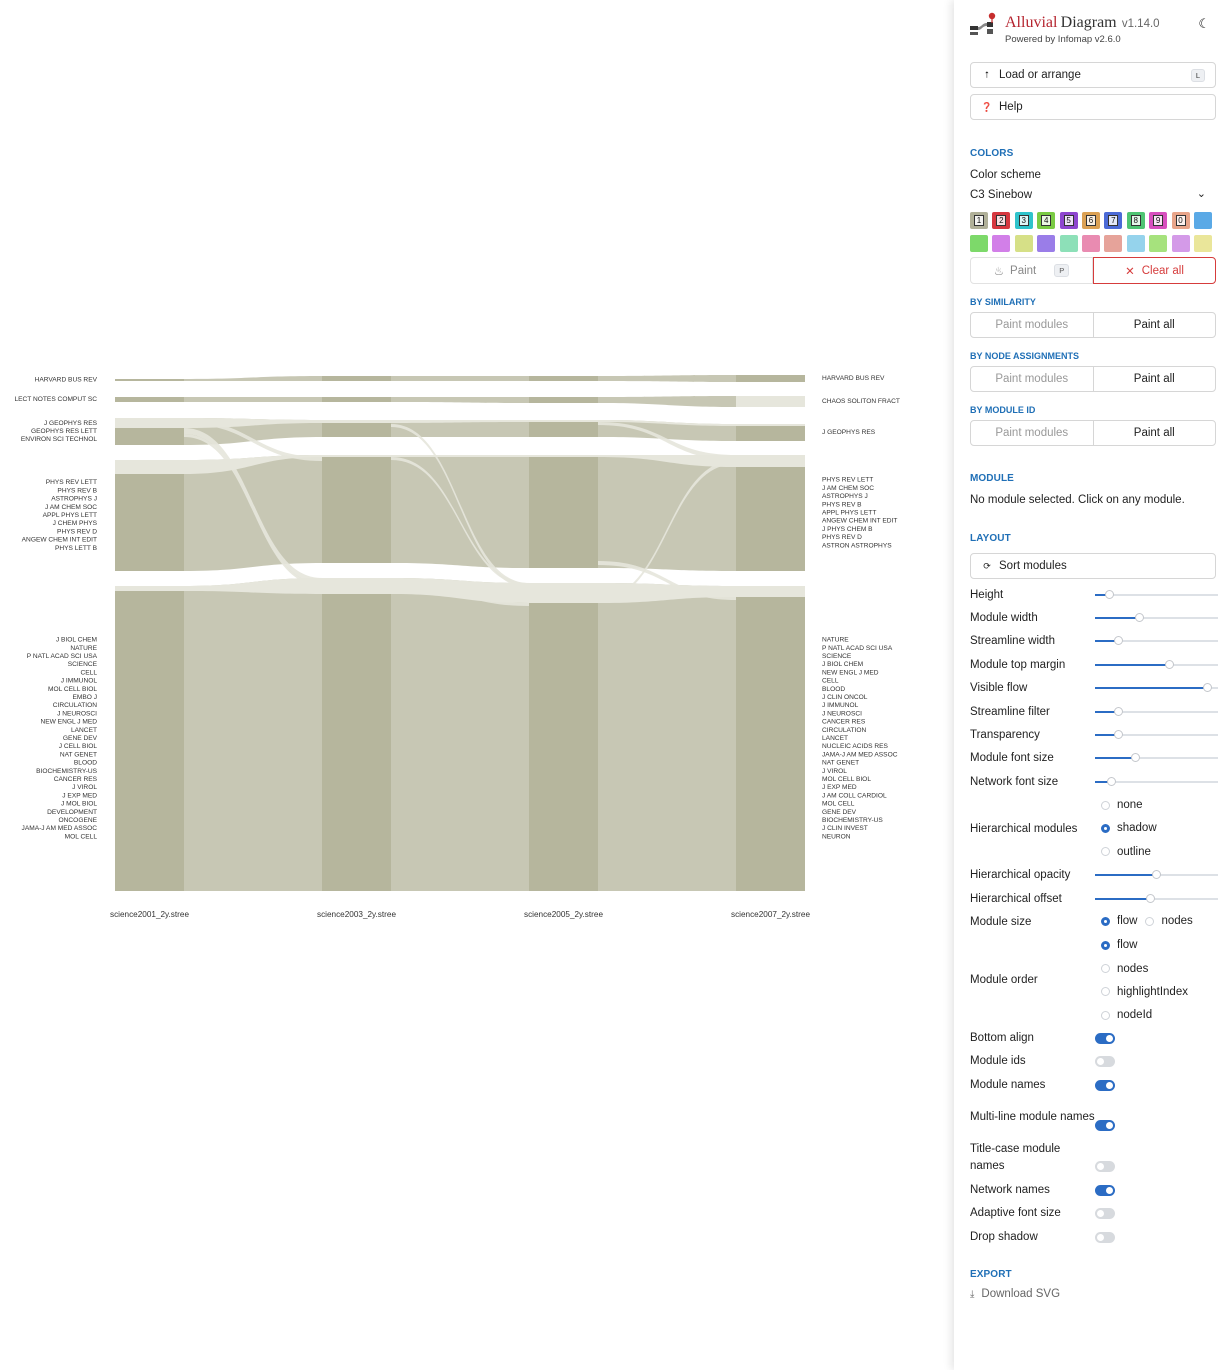 The image size is (1220, 1370). Describe the element at coordinates (1031, 270) in the screenshot. I see `paint-button: ♨ Paint P` at that location.